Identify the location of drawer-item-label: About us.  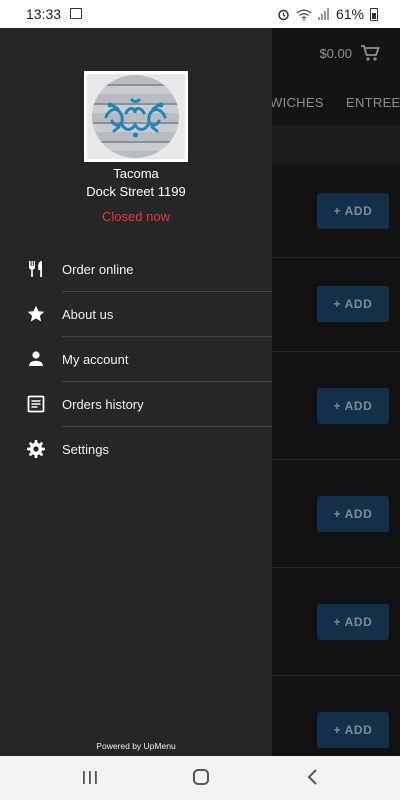
(88, 314).